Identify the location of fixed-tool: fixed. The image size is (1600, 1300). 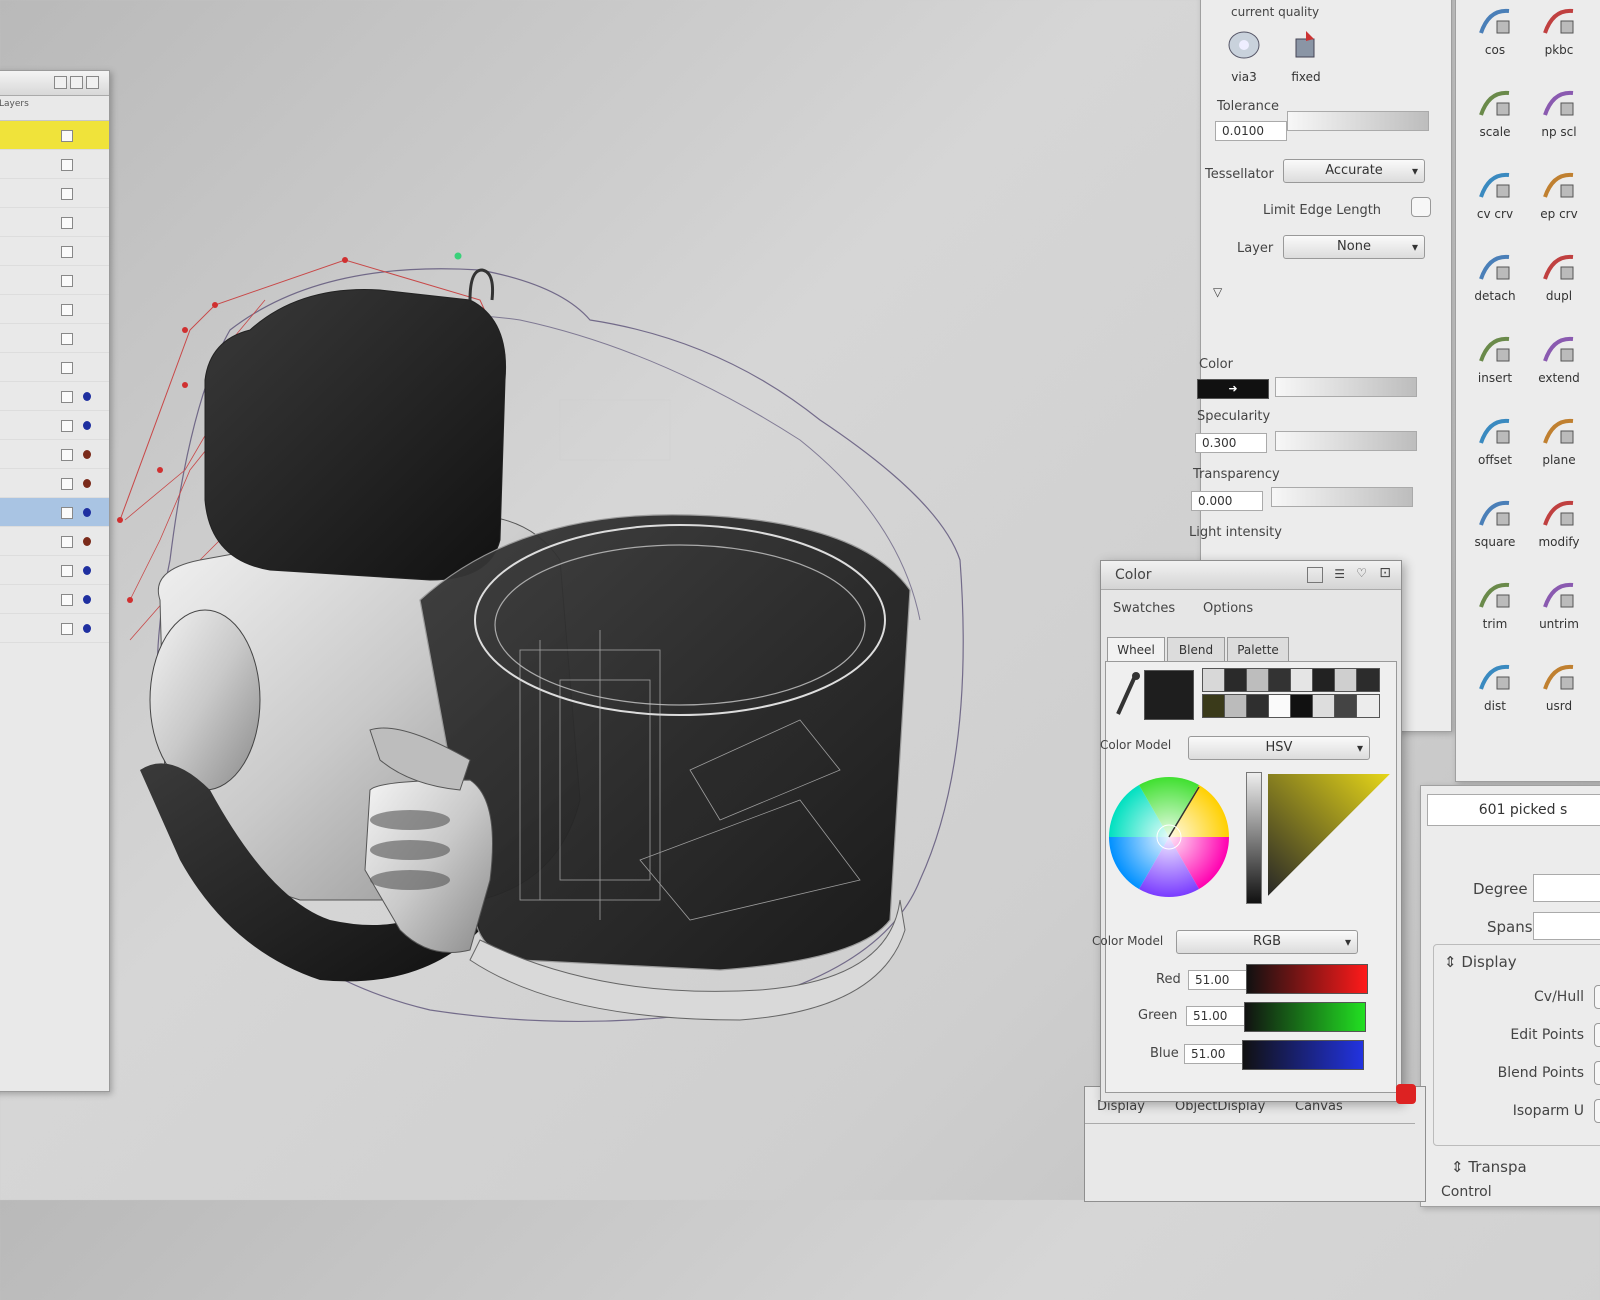
(1306, 55).